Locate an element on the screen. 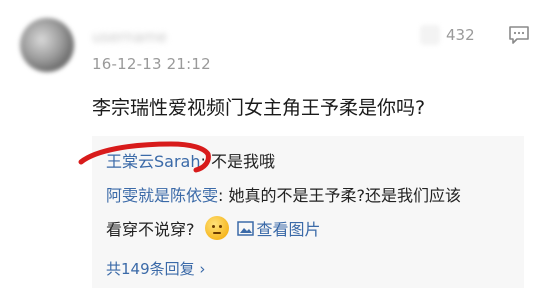  view-image-link: 查看图片 is located at coordinates (278, 228).